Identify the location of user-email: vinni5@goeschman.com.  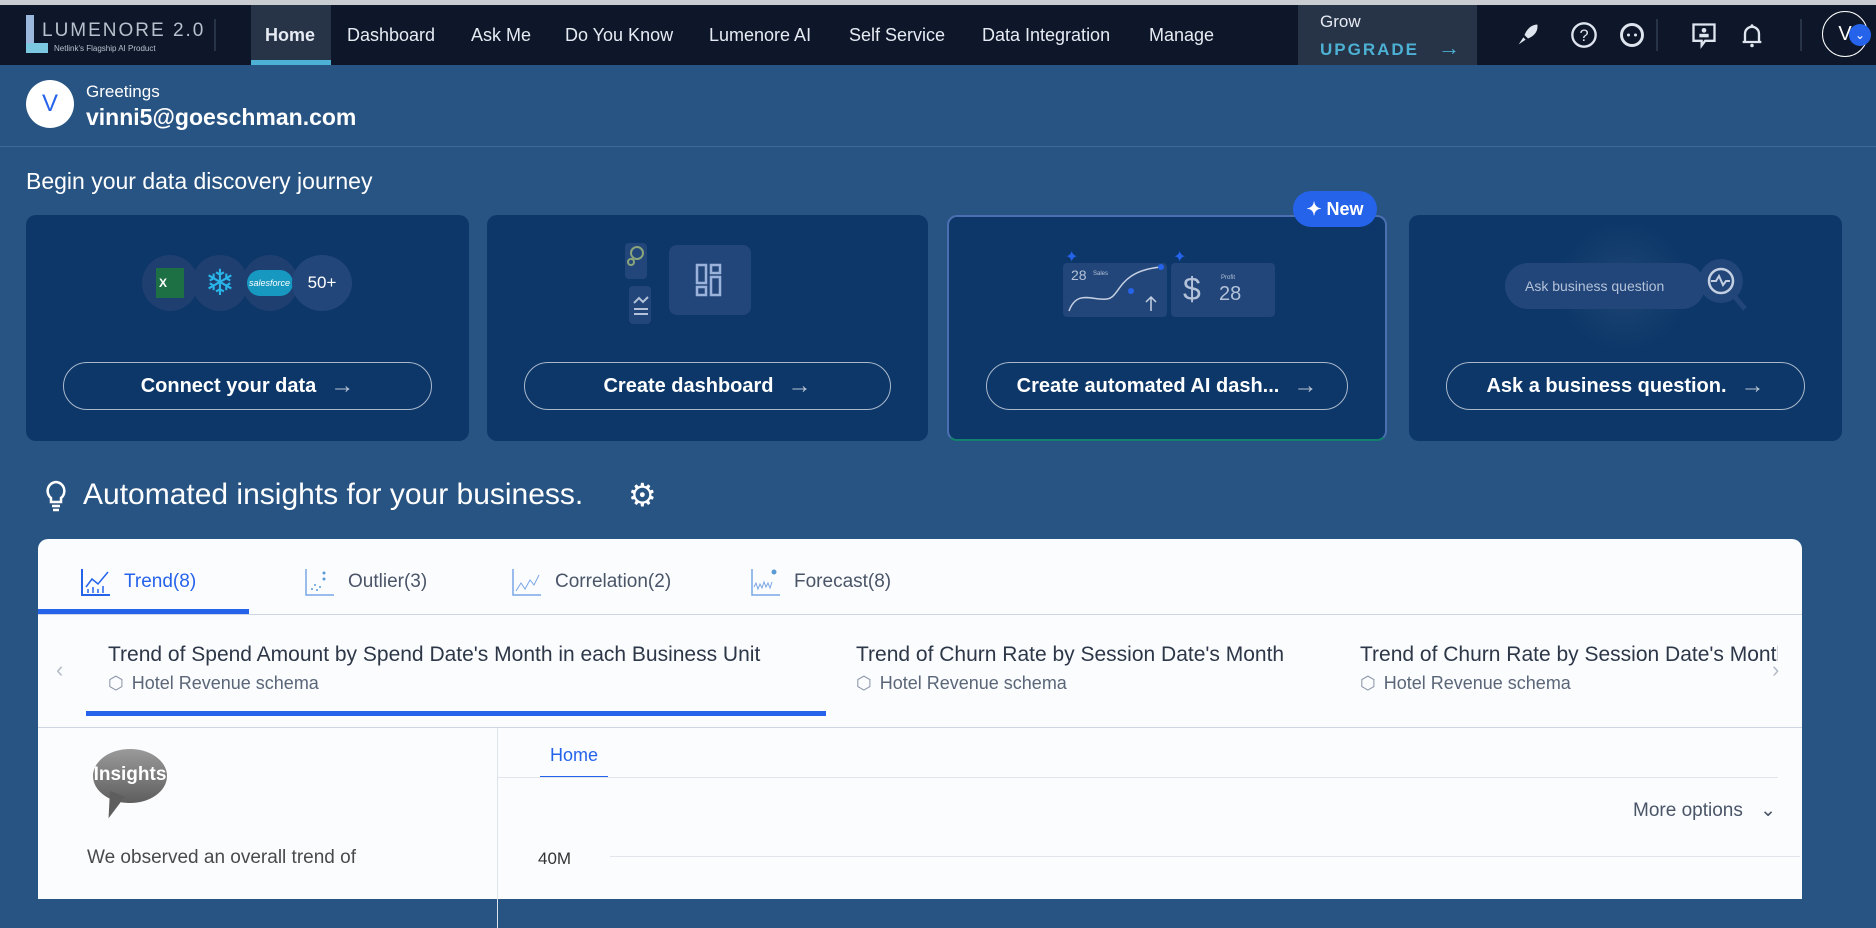
(221, 117).